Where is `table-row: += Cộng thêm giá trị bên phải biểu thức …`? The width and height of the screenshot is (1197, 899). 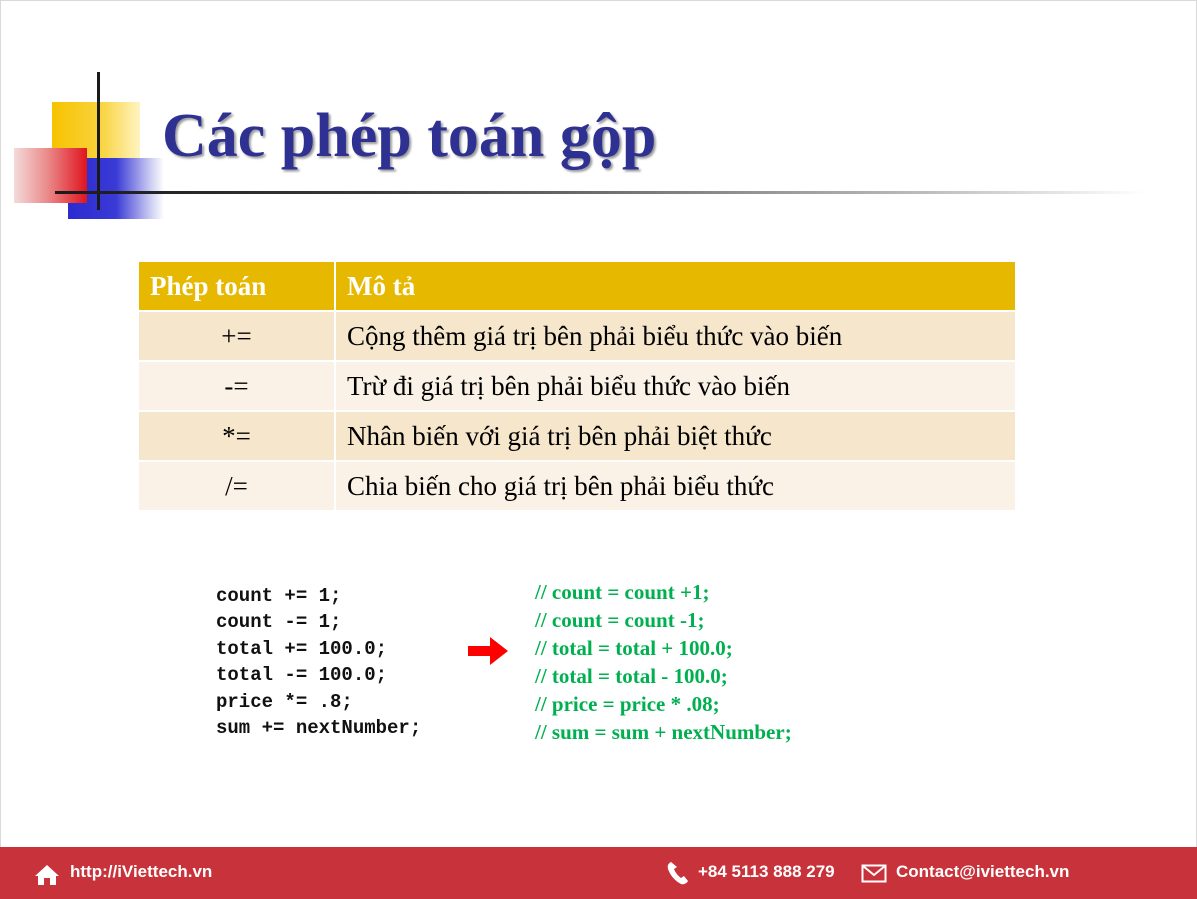
table-row: += Cộng thêm giá trị bên phải biểu thức … is located at coordinates (577, 336).